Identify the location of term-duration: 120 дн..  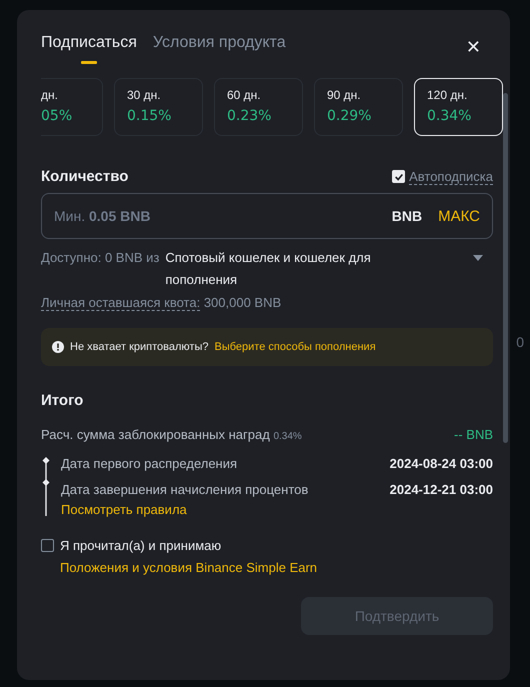
(447, 95).